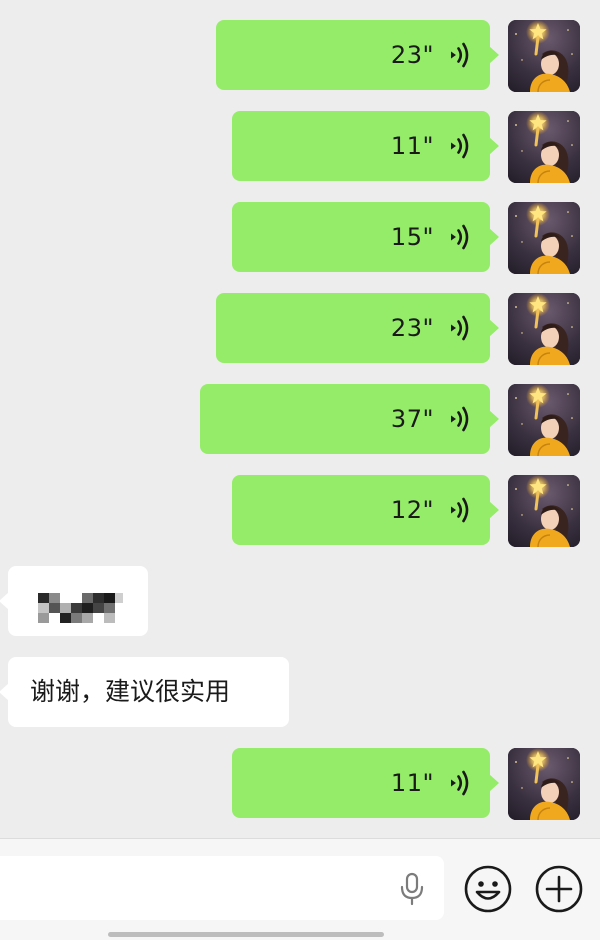  I want to click on voice-duration: 15", so click(412, 237).